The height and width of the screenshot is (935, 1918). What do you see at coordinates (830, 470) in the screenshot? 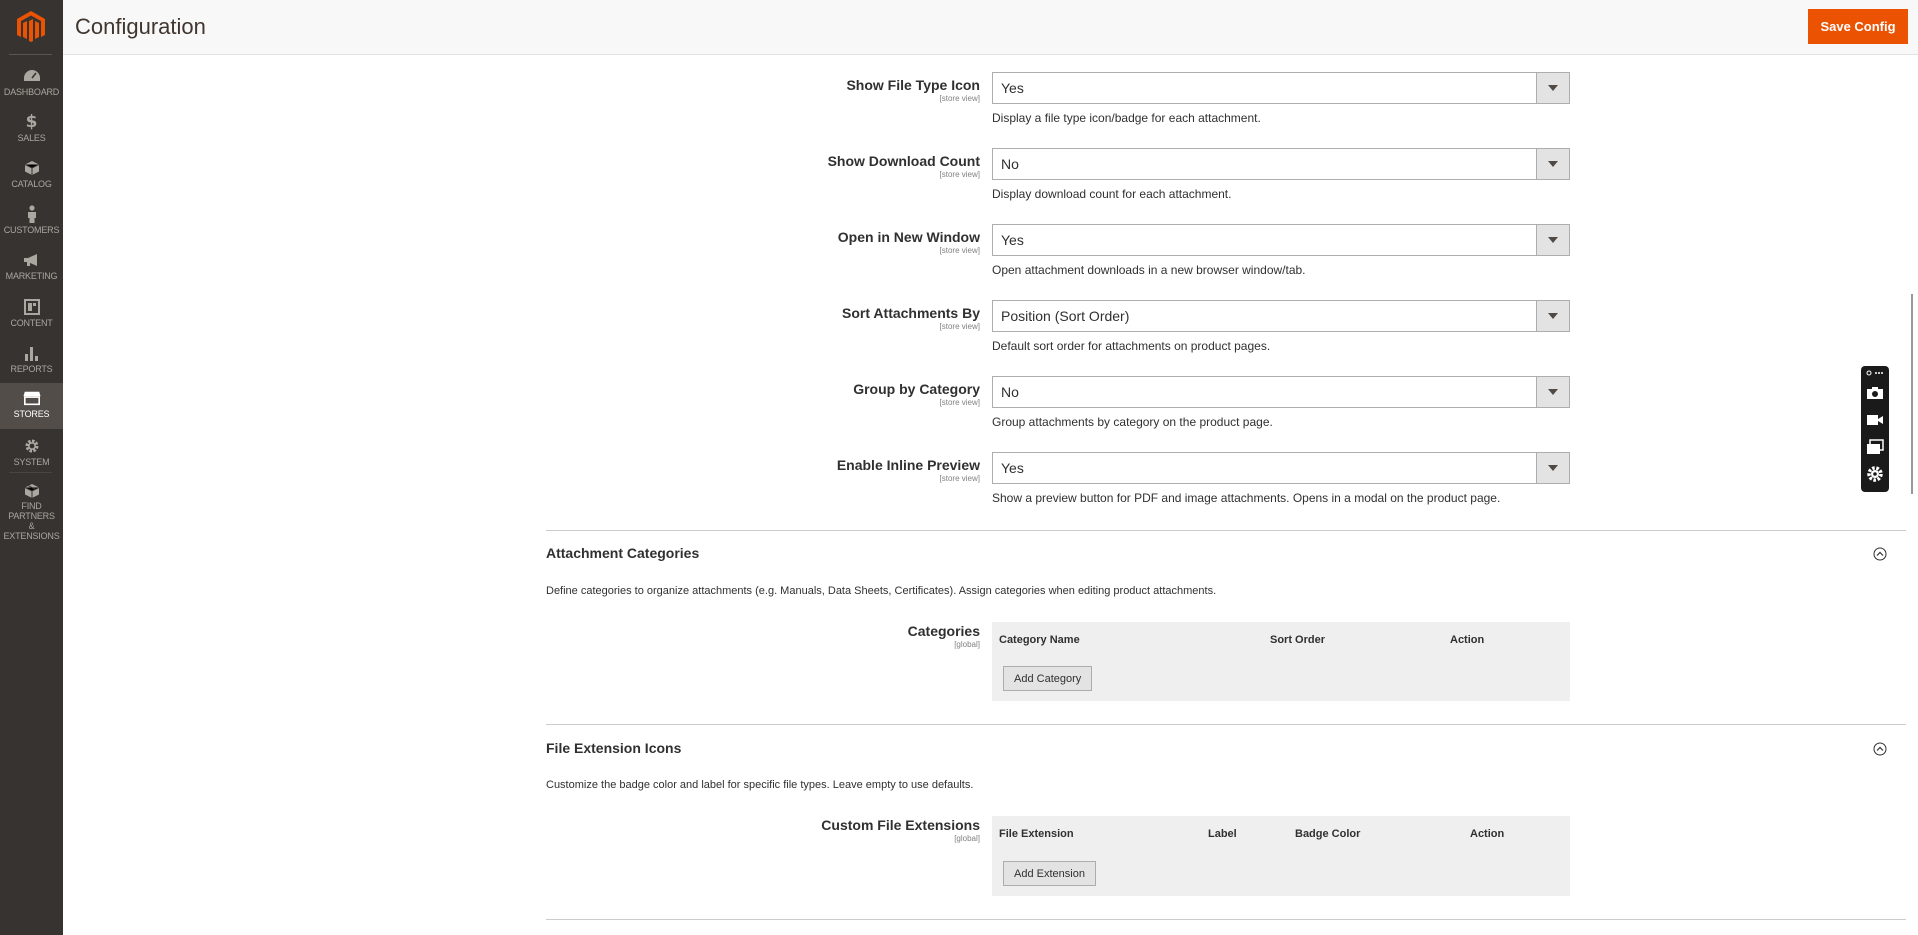
I see `field-label: Enable Inline Preview [store view]` at bounding box center [830, 470].